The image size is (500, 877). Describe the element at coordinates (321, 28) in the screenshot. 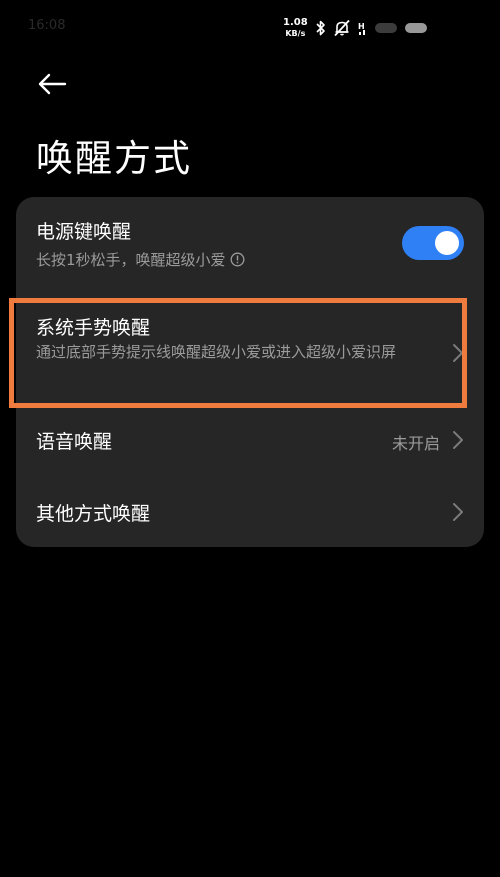

I see `bluetooth-icon` at that location.